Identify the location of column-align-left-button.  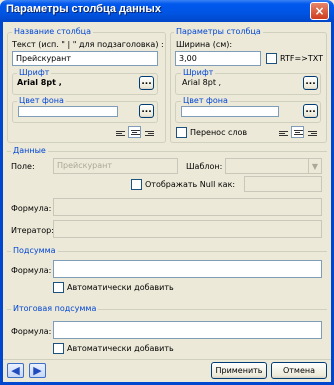
(120, 133).